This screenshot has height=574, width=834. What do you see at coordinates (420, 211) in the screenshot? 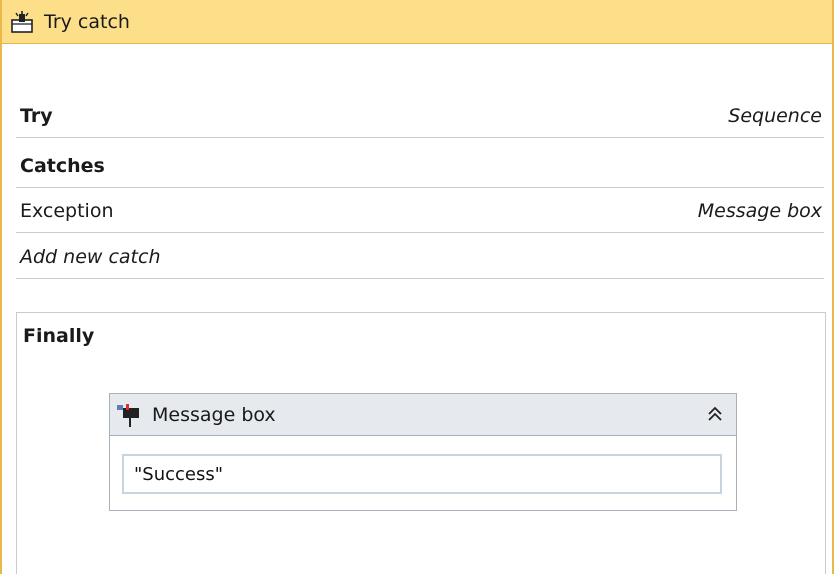
I see `catch-item-exception: Exception Message box` at bounding box center [420, 211].